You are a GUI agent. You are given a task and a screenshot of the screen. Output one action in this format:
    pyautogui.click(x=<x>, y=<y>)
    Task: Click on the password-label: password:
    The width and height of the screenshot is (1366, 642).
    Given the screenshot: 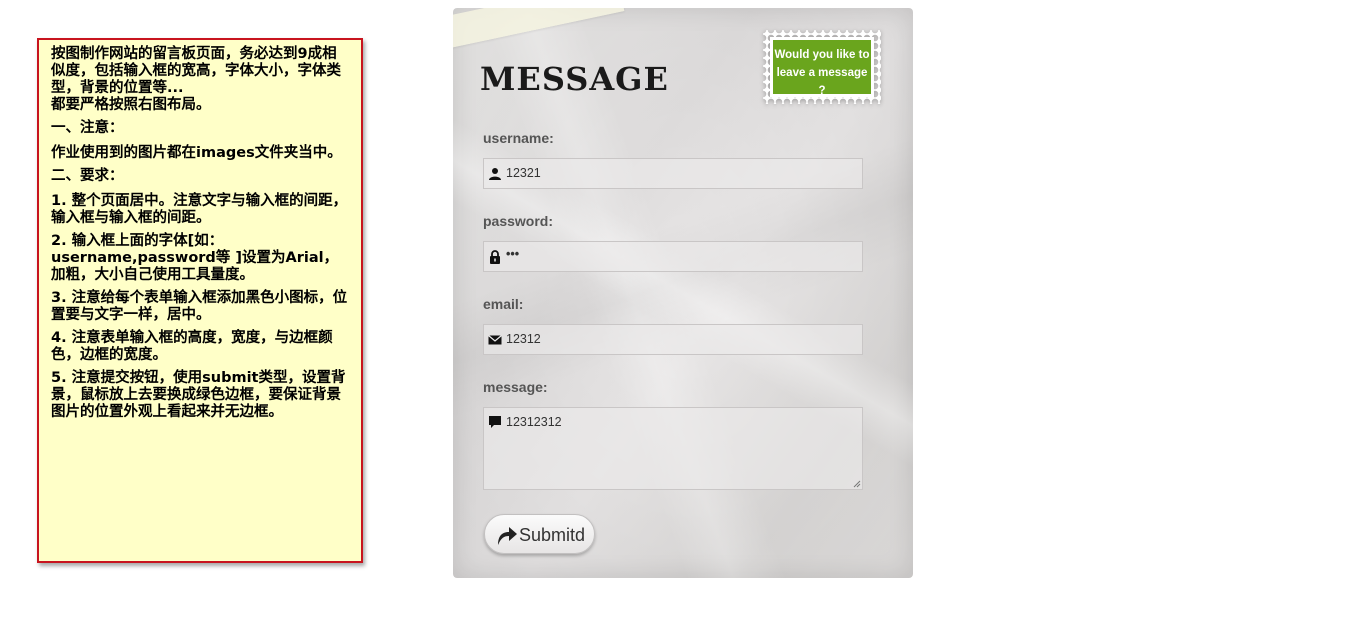 What is the action you would take?
    pyautogui.click(x=518, y=221)
    